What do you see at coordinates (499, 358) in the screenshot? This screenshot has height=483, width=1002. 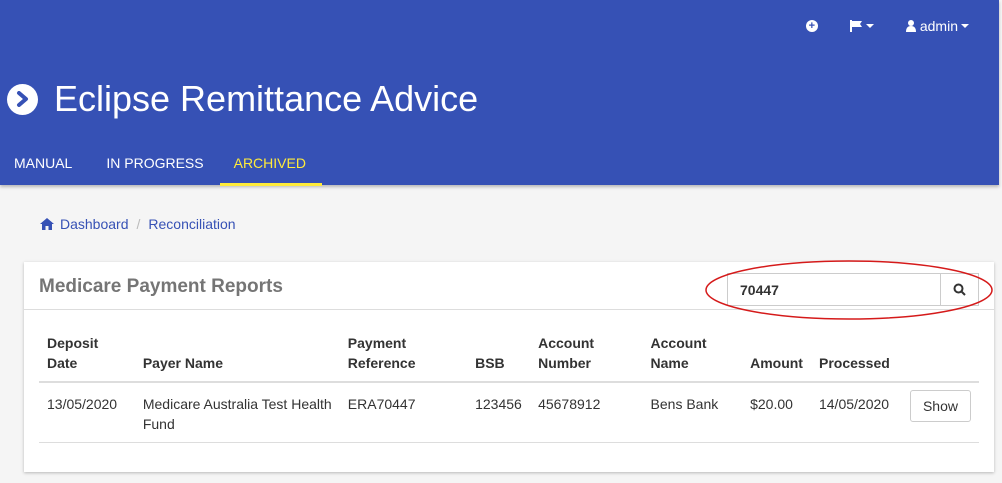 I see `col-bsb: BSB` at bounding box center [499, 358].